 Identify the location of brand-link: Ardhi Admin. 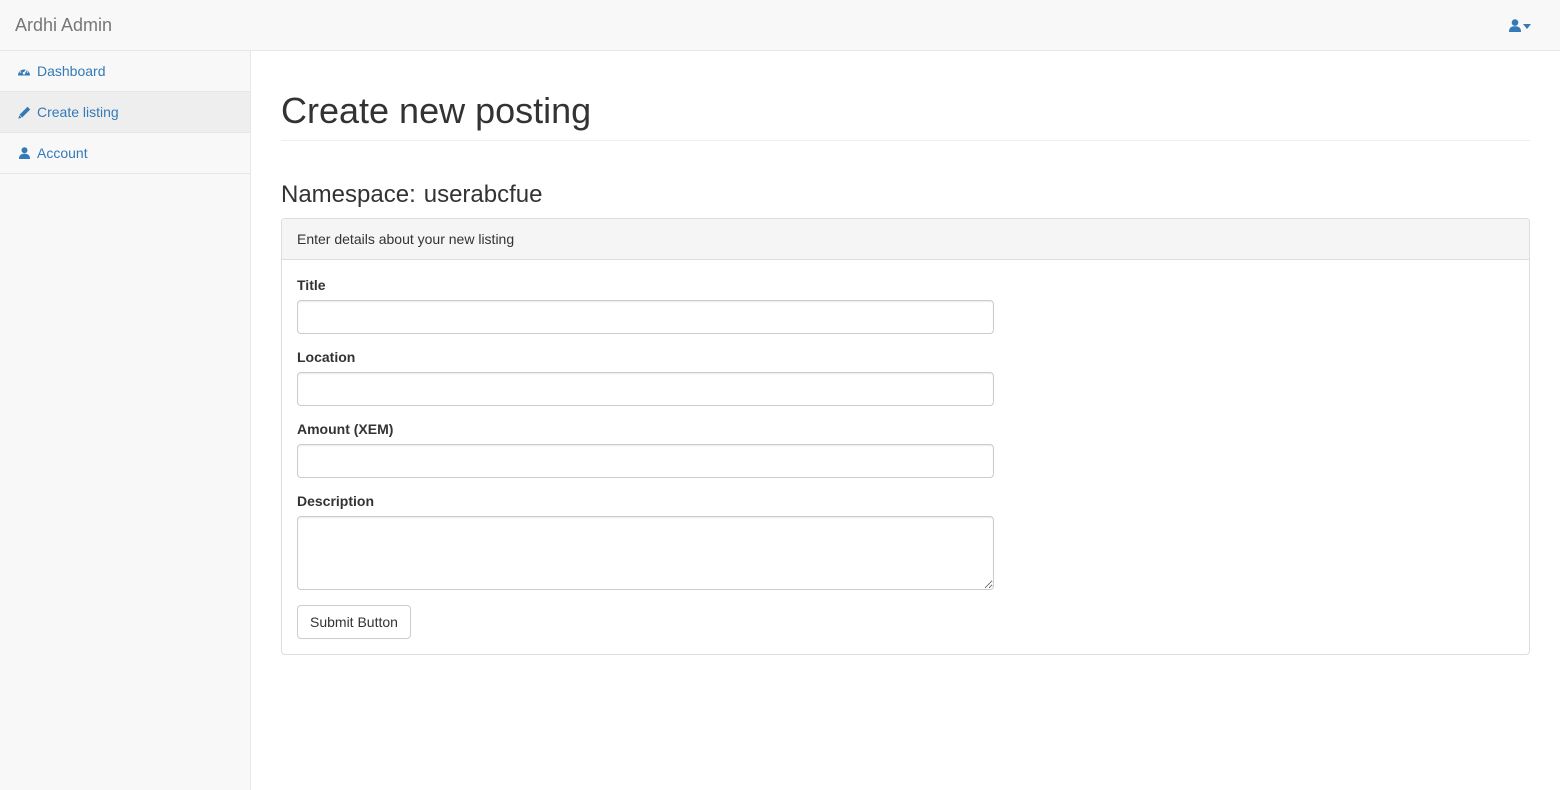
(63, 25).